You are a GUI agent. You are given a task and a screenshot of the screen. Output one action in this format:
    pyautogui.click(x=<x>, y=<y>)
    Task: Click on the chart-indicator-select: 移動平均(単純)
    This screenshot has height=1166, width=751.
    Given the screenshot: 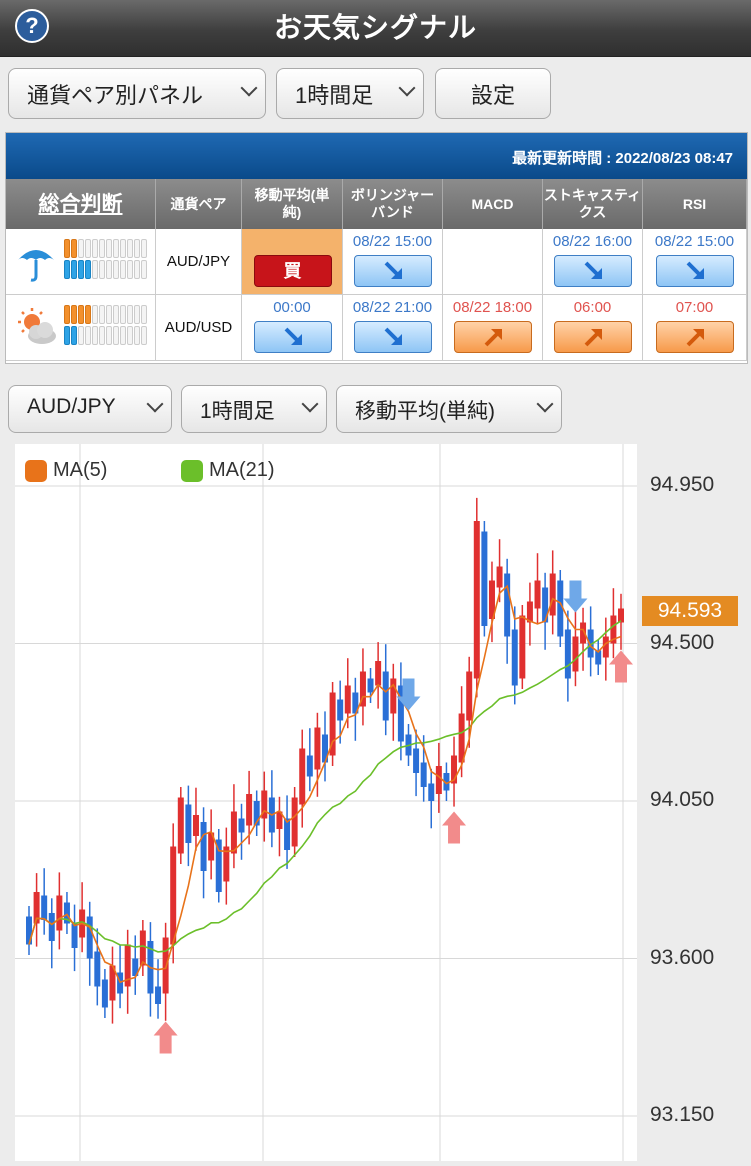 What is the action you would take?
    pyautogui.click(x=449, y=409)
    